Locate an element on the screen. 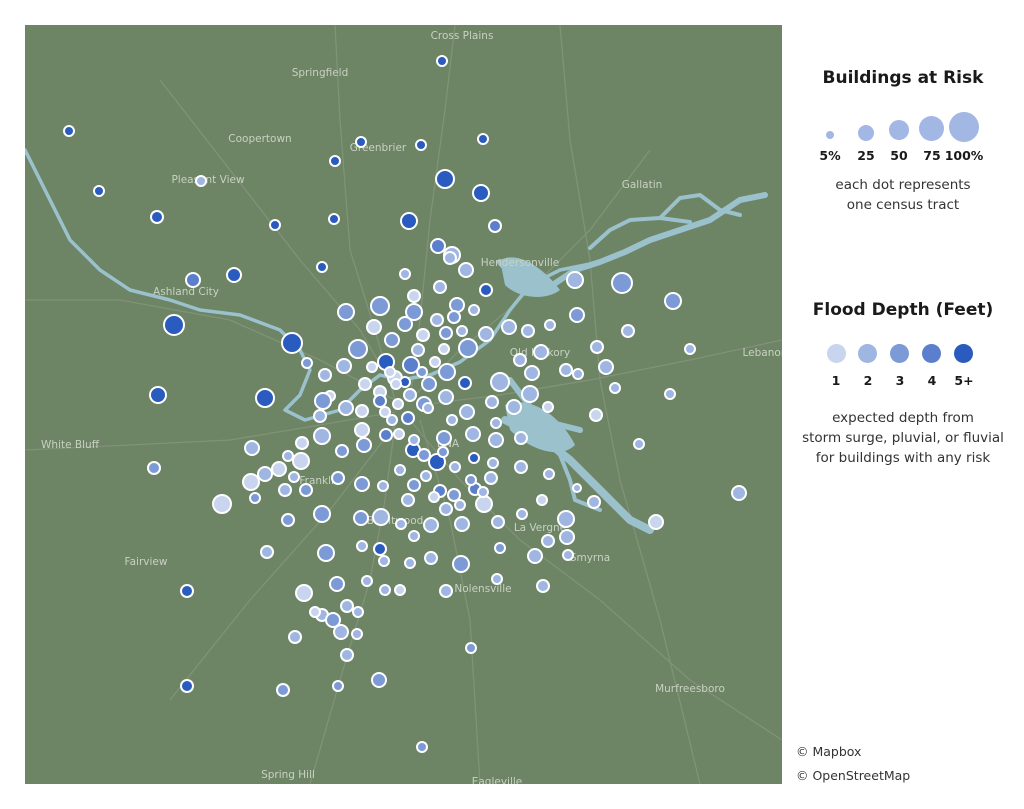 The height and width of the screenshot is (809, 1024). place-label: Gallatin is located at coordinates (642, 185).